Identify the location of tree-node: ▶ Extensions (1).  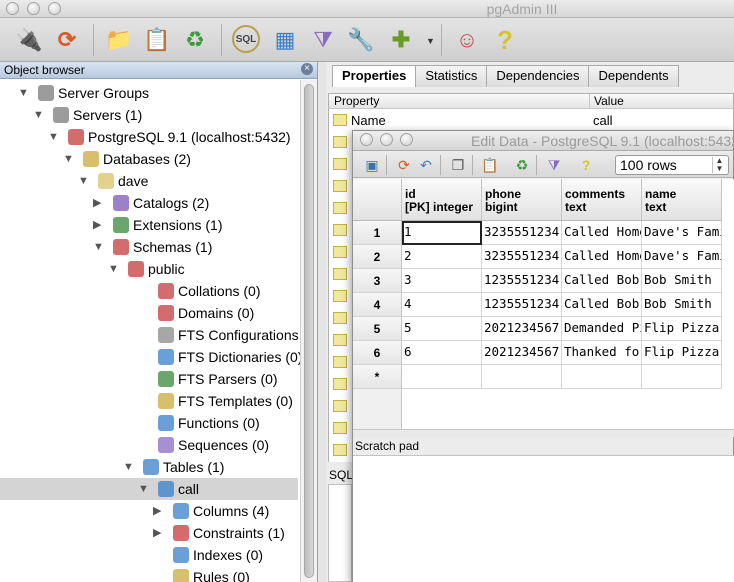
(149, 225).